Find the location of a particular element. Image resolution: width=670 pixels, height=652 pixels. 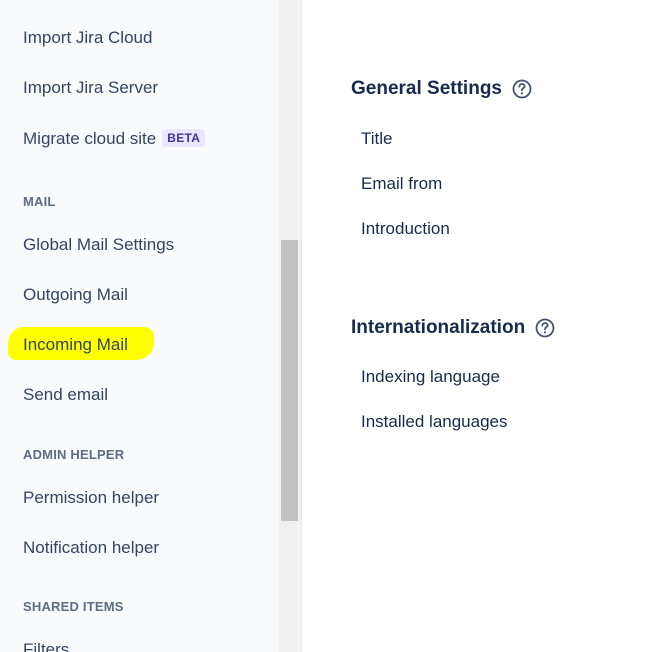

section-heading-text: General Settings is located at coordinates (426, 88).